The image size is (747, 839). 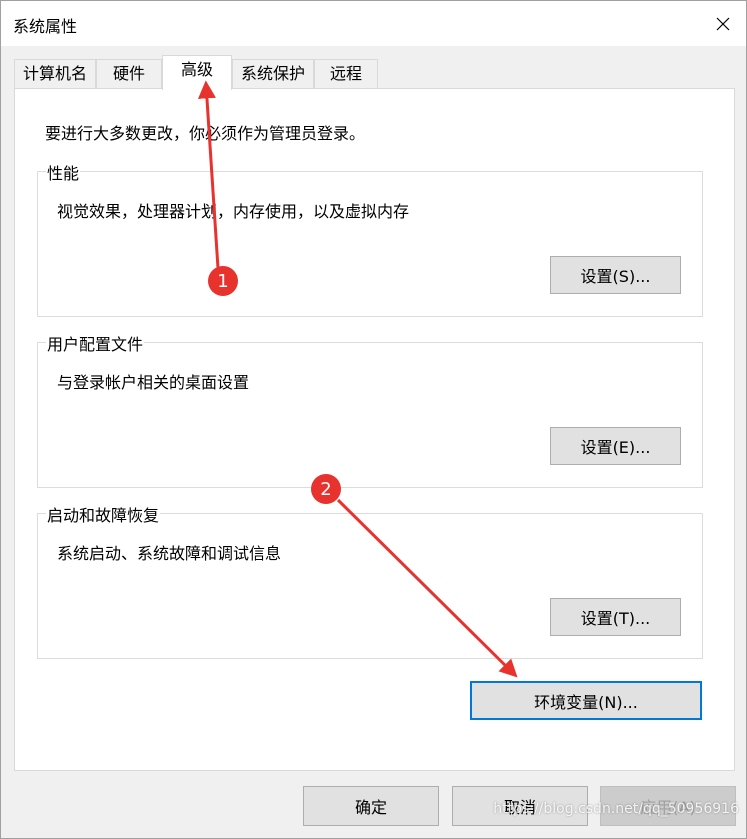 I want to click on performance-description: 视觉效果，处理器计划，内存使用，以及虚拟内存, so click(x=233, y=211).